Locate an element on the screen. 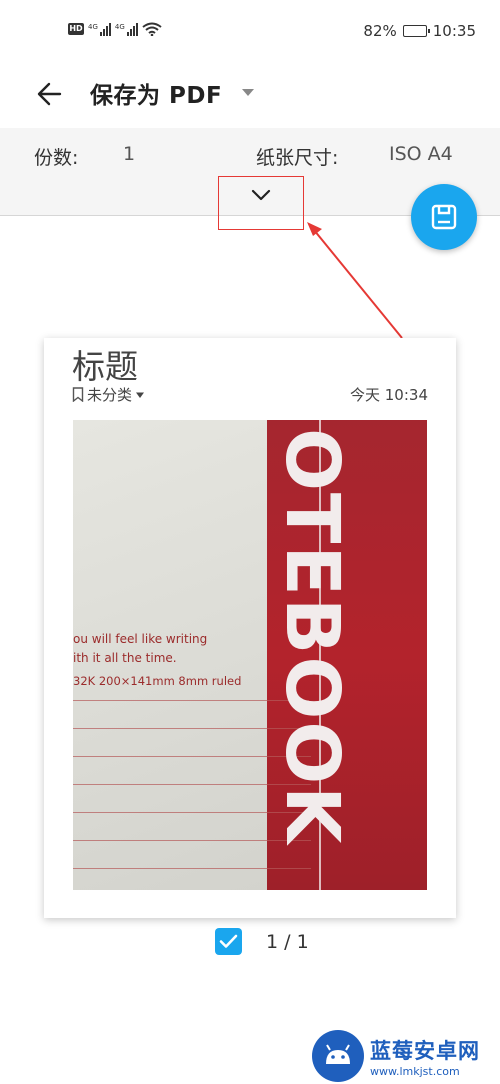 The height and width of the screenshot is (1084, 500). photo-text-line1: ou will feel like writing is located at coordinates (140, 639).